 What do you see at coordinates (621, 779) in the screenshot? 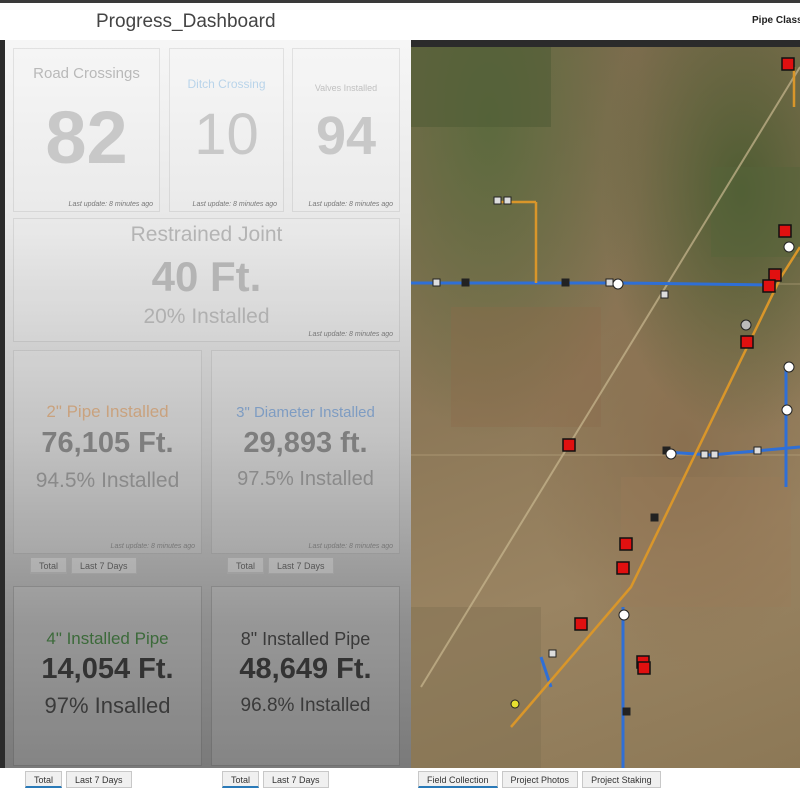
I see `tab-project-staking: Project Staking` at bounding box center [621, 779].